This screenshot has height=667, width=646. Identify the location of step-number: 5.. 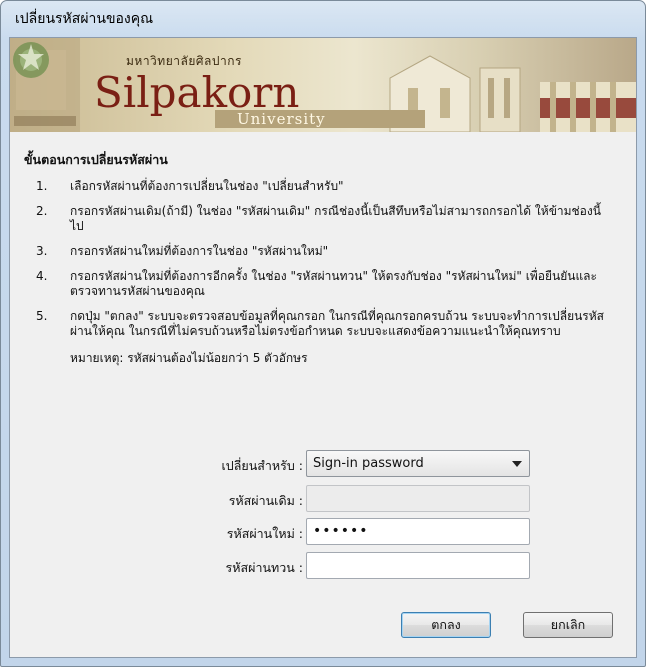
(42, 316).